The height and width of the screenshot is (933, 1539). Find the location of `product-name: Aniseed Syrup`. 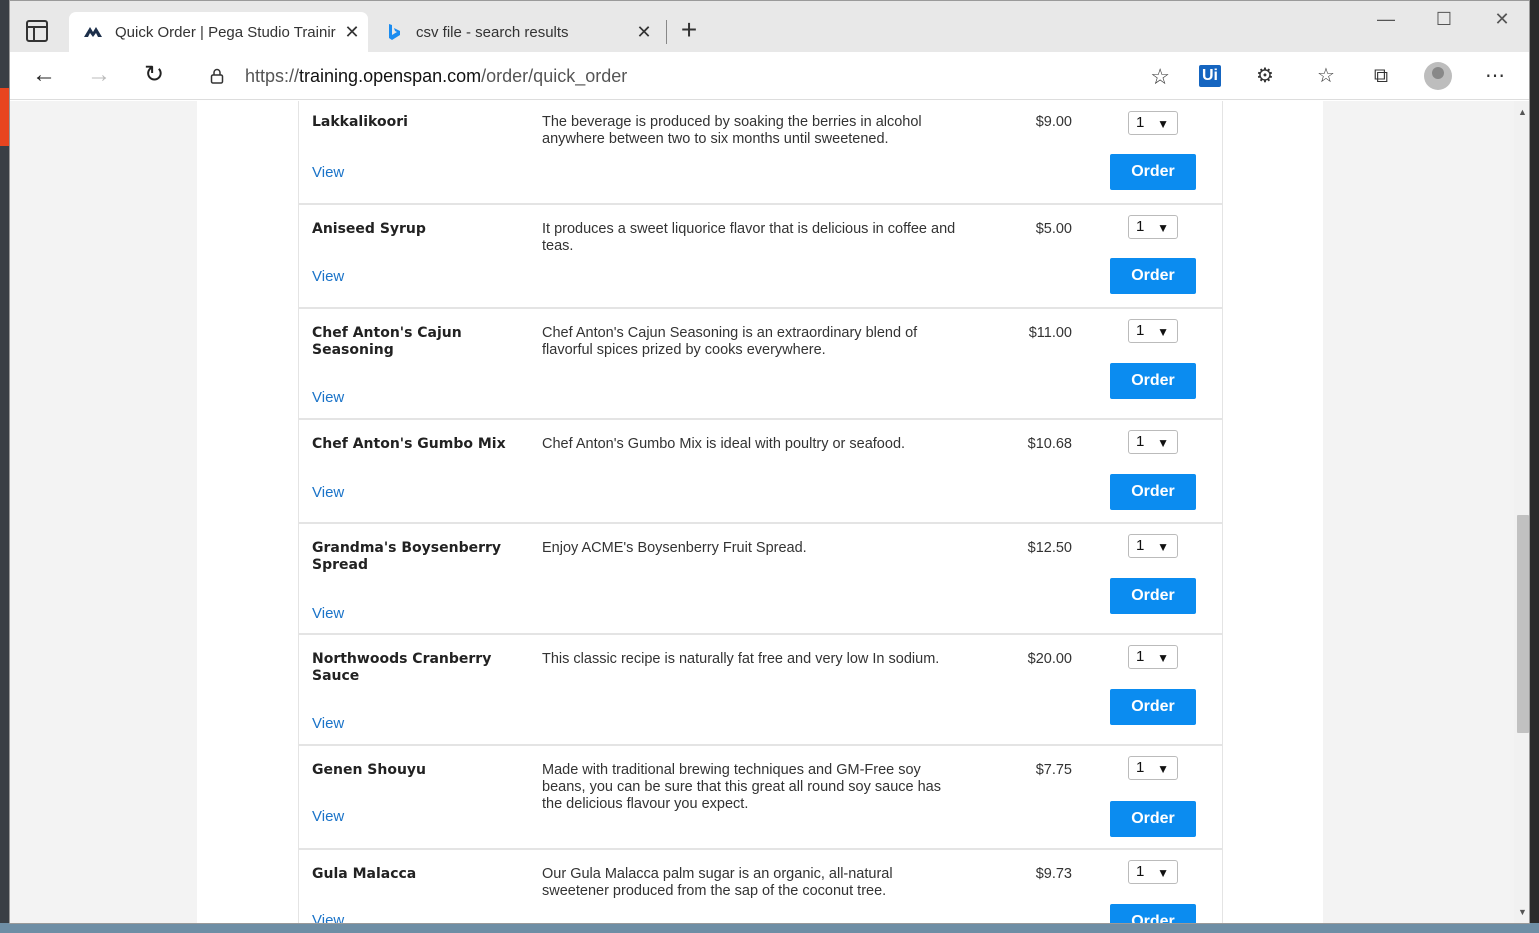

product-name: Aniseed Syrup is located at coordinates (369, 229).